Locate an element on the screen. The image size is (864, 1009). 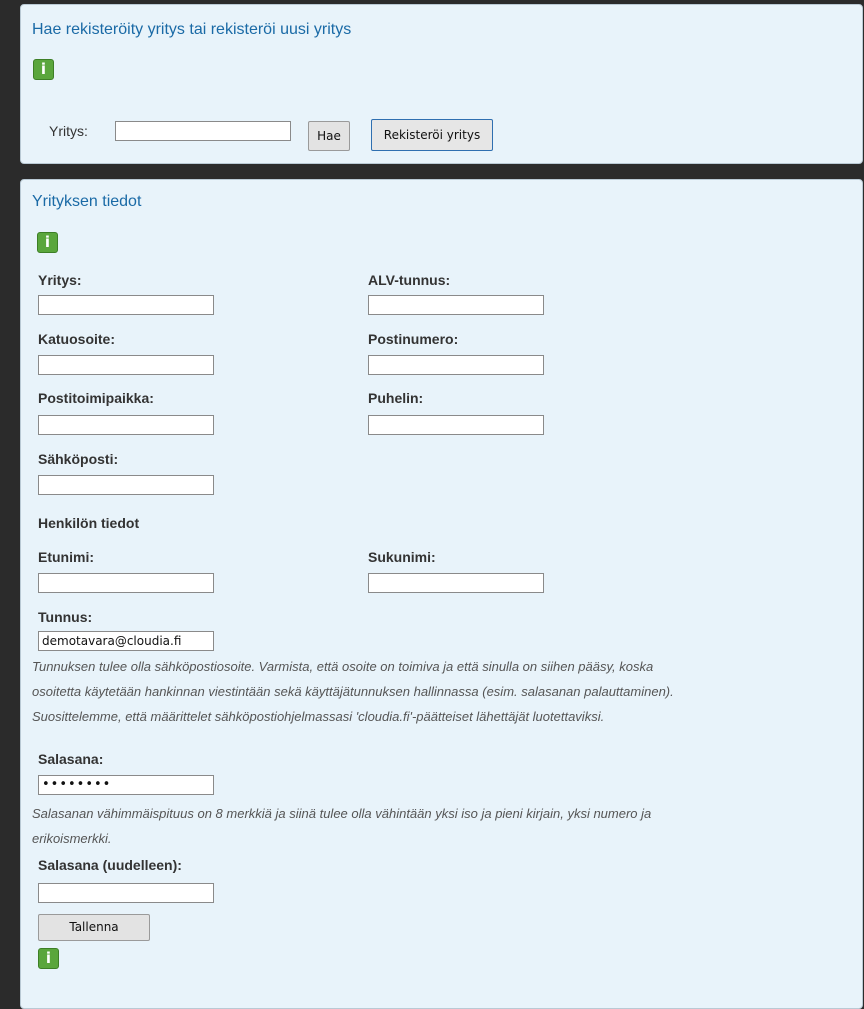
city-input is located at coordinates (126, 425).